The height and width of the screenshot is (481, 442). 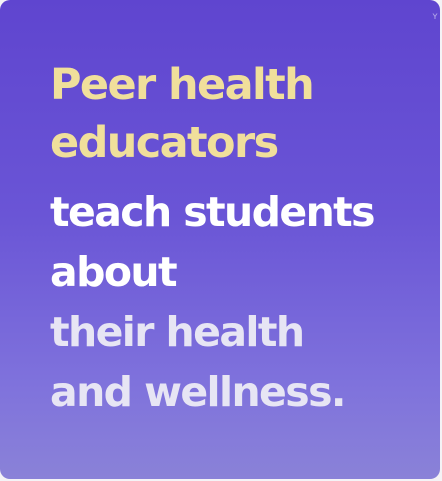 I want to click on body-line-4: and wellness., so click(x=198, y=392).